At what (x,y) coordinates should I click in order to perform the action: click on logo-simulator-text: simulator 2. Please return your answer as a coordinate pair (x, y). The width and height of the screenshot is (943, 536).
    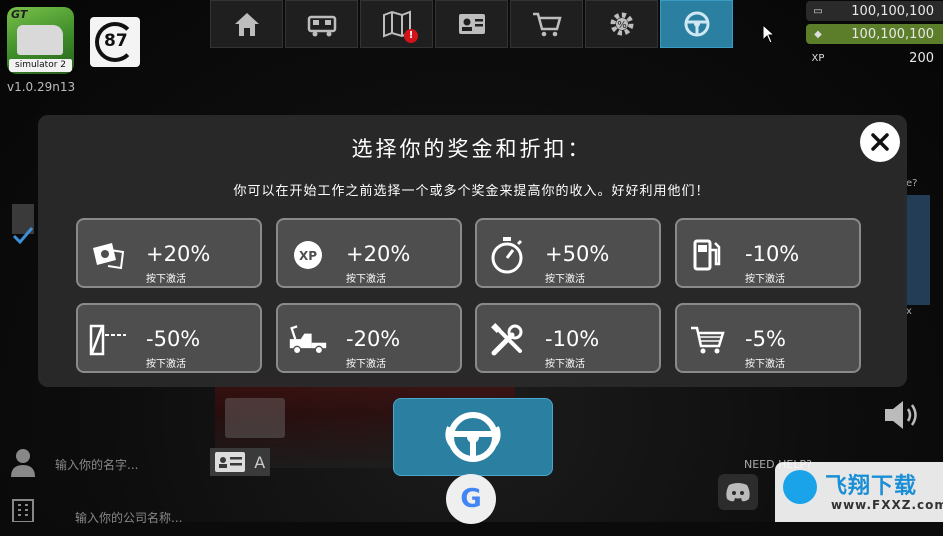
    Looking at the image, I should click on (40, 65).